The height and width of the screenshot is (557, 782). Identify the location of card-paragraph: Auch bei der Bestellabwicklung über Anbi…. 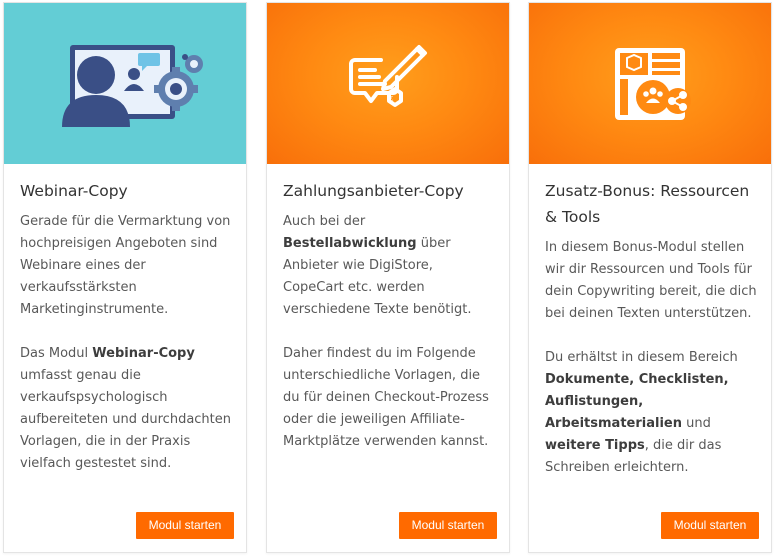
(377, 265).